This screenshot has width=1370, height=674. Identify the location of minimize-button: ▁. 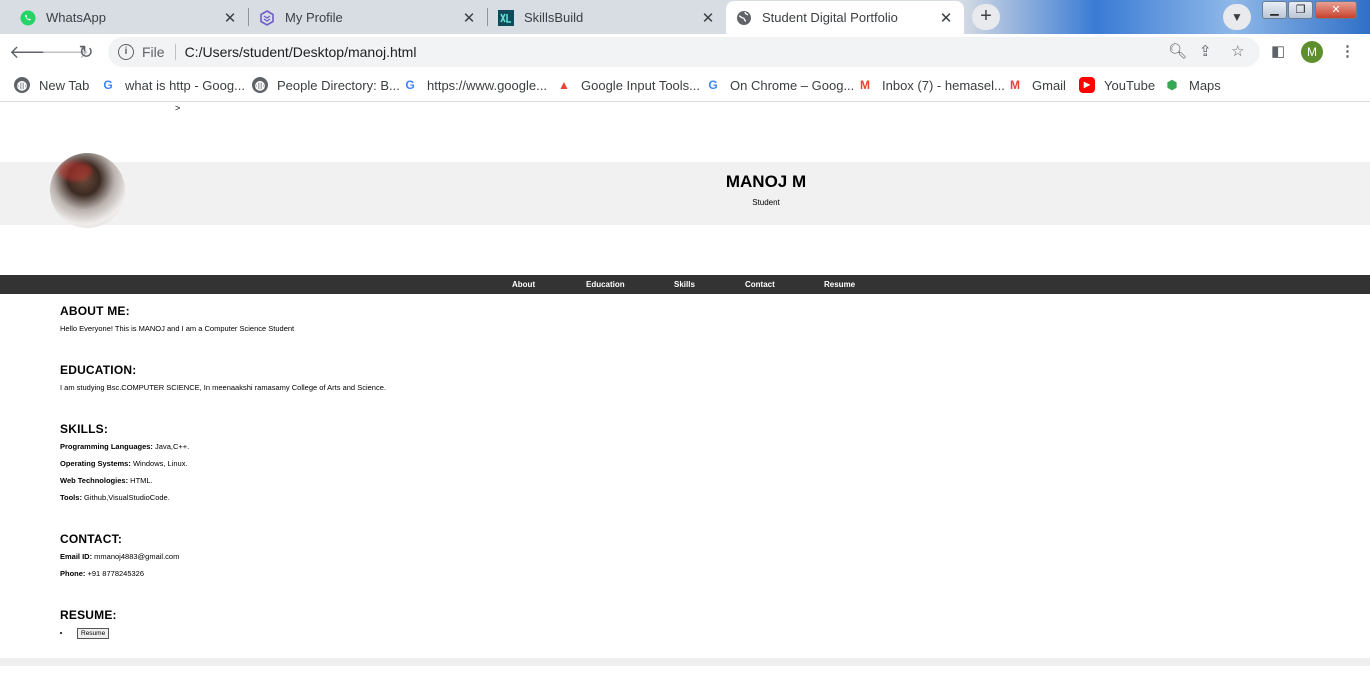
(1274, 10).